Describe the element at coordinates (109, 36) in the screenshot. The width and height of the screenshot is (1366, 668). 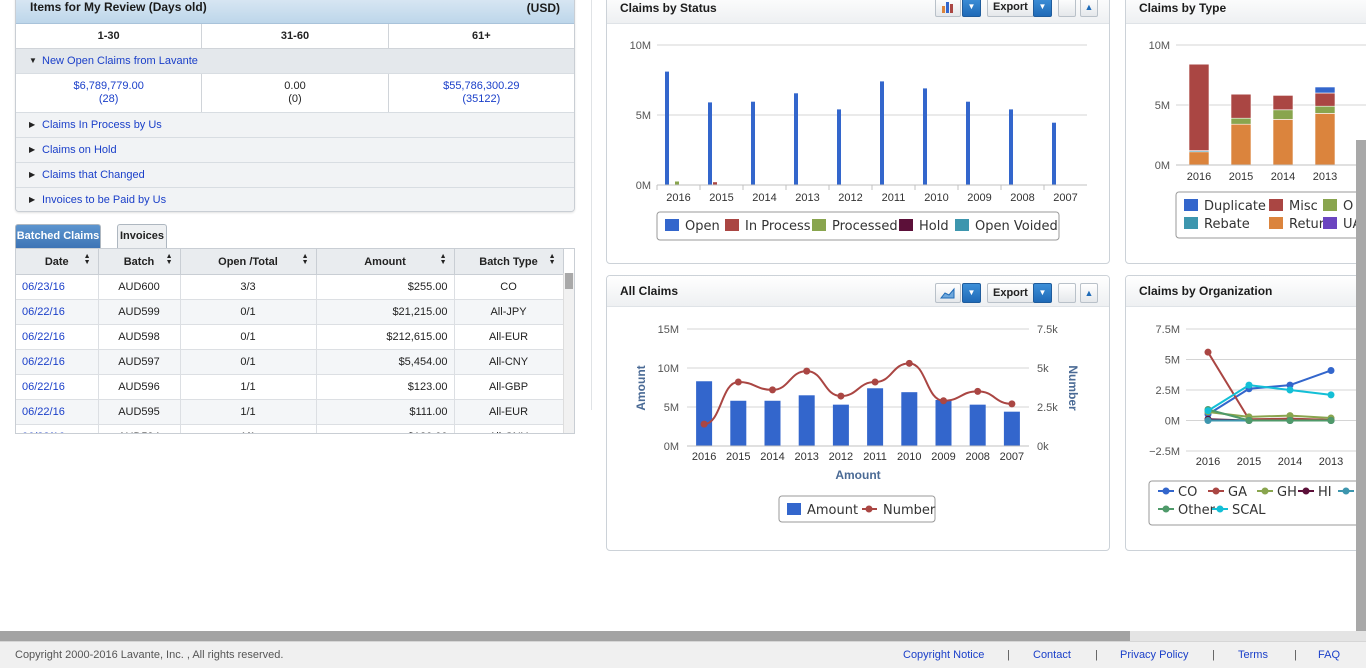
I see `column-1-30: 1-30` at that location.